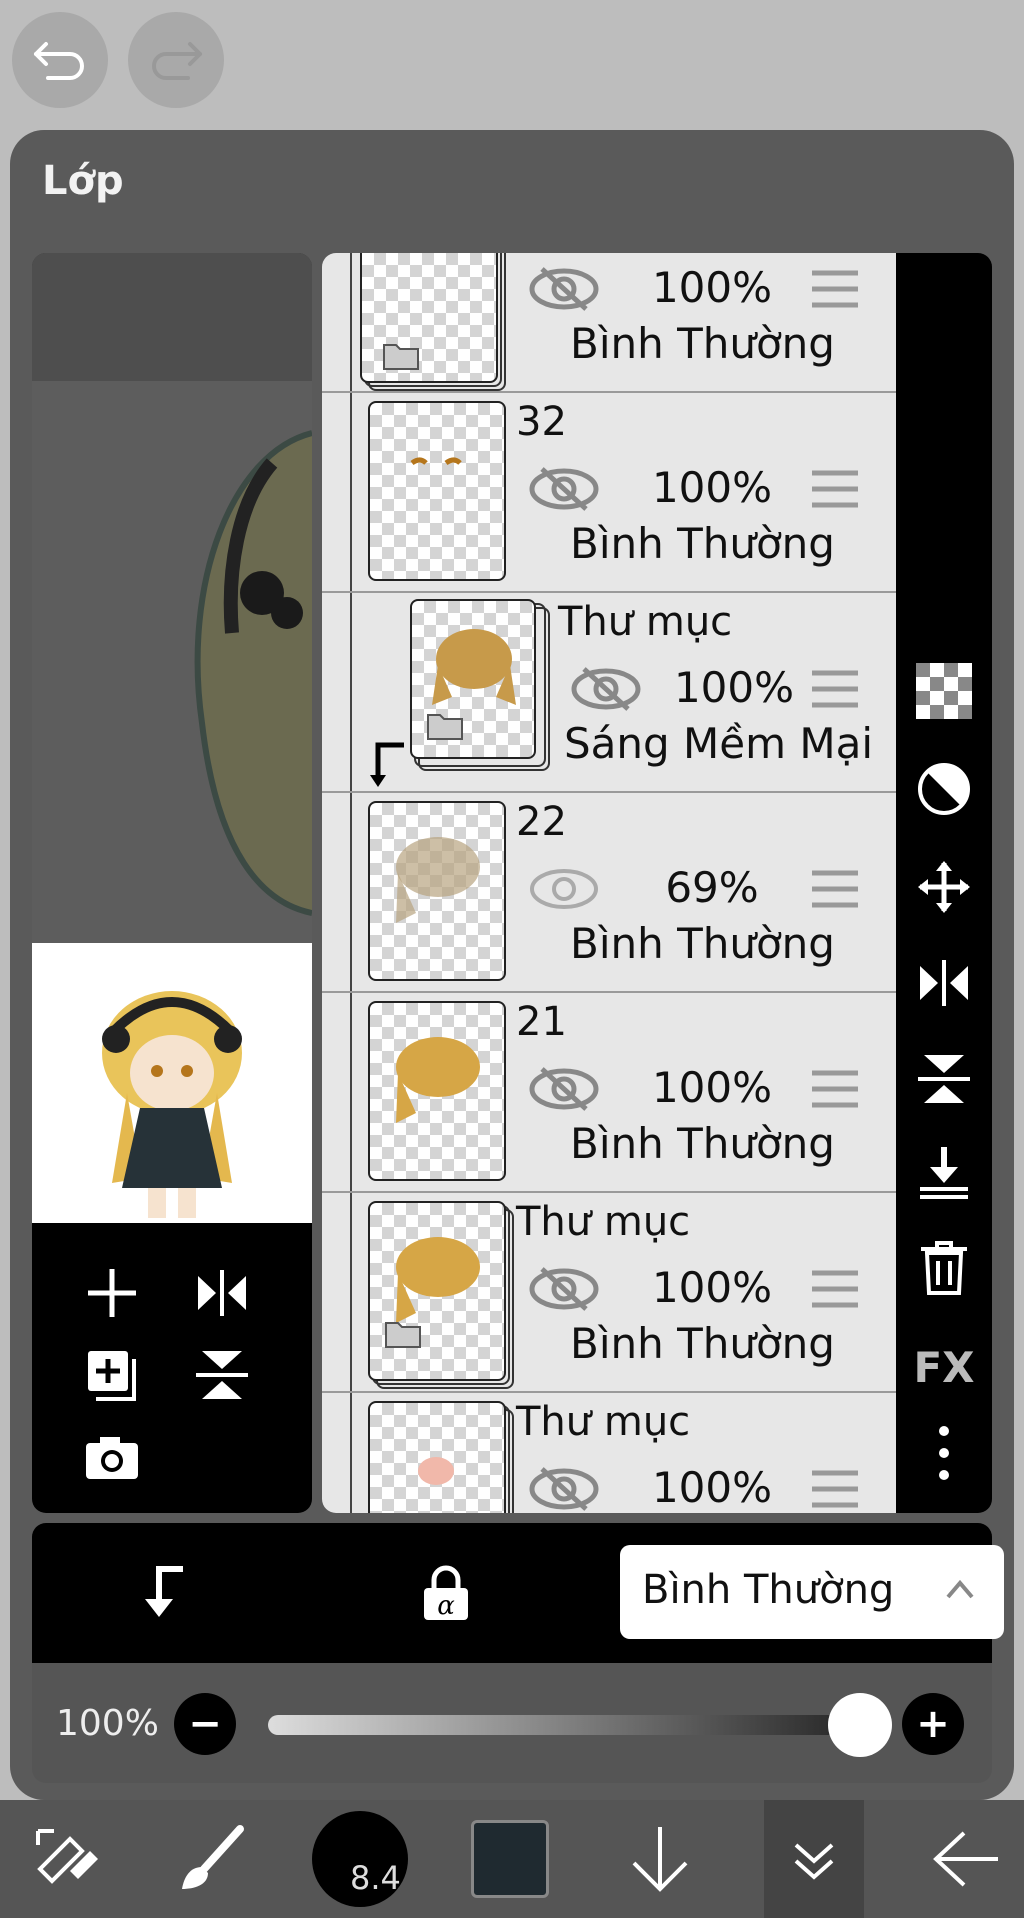 The width and height of the screenshot is (1024, 1918). I want to click on checkerboard-icon, so click(944, 691).